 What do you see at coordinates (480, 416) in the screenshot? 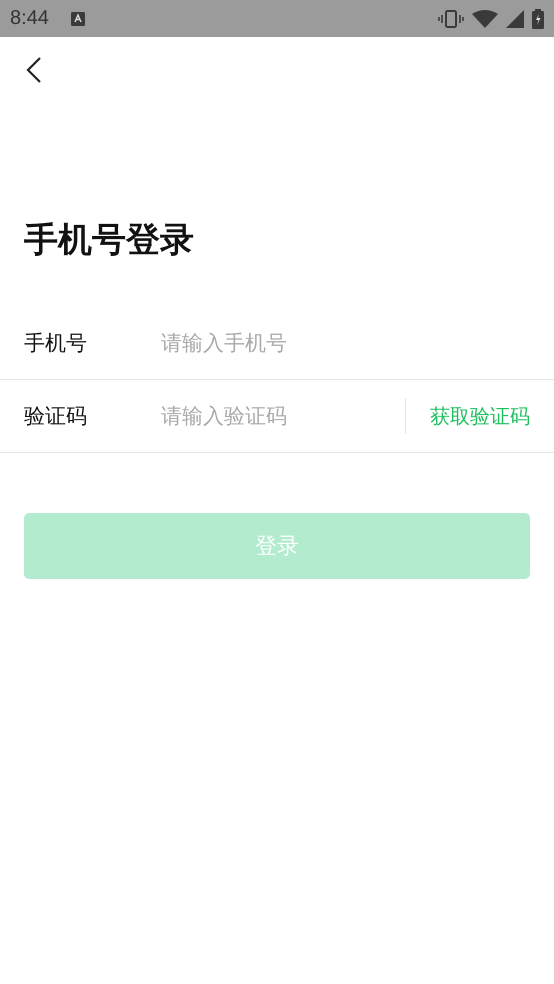
I see `get-code-link: 获取验证码` at bounding box center [480, 416].